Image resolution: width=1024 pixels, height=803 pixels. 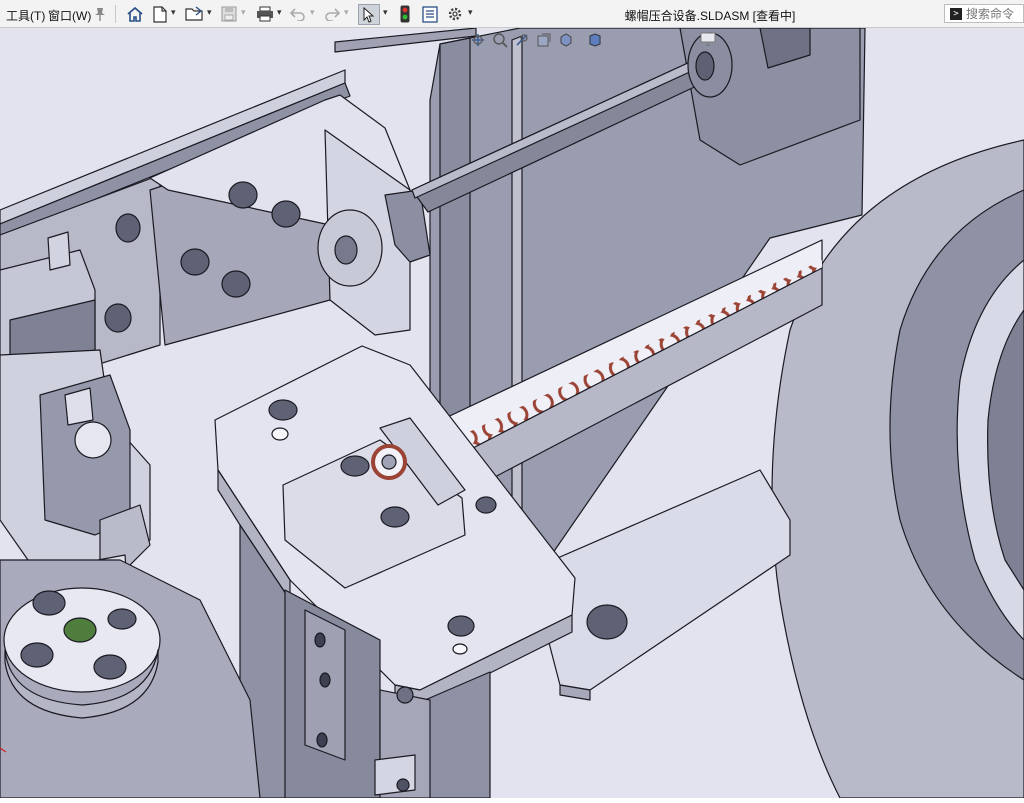 What do you see at coordinates (595, 42) in the screenshot?
I see `display-style-icon` at bounding box center [595, 42].